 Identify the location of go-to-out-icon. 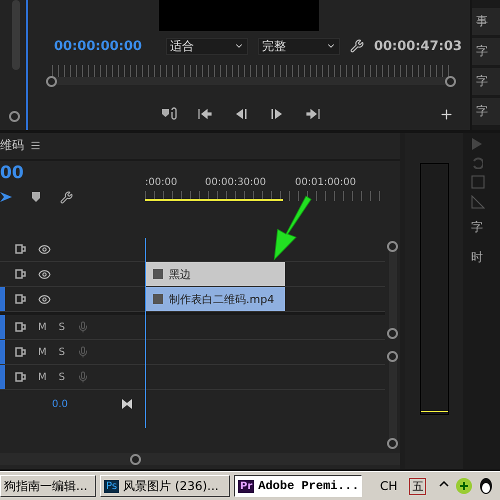
(313, 114).